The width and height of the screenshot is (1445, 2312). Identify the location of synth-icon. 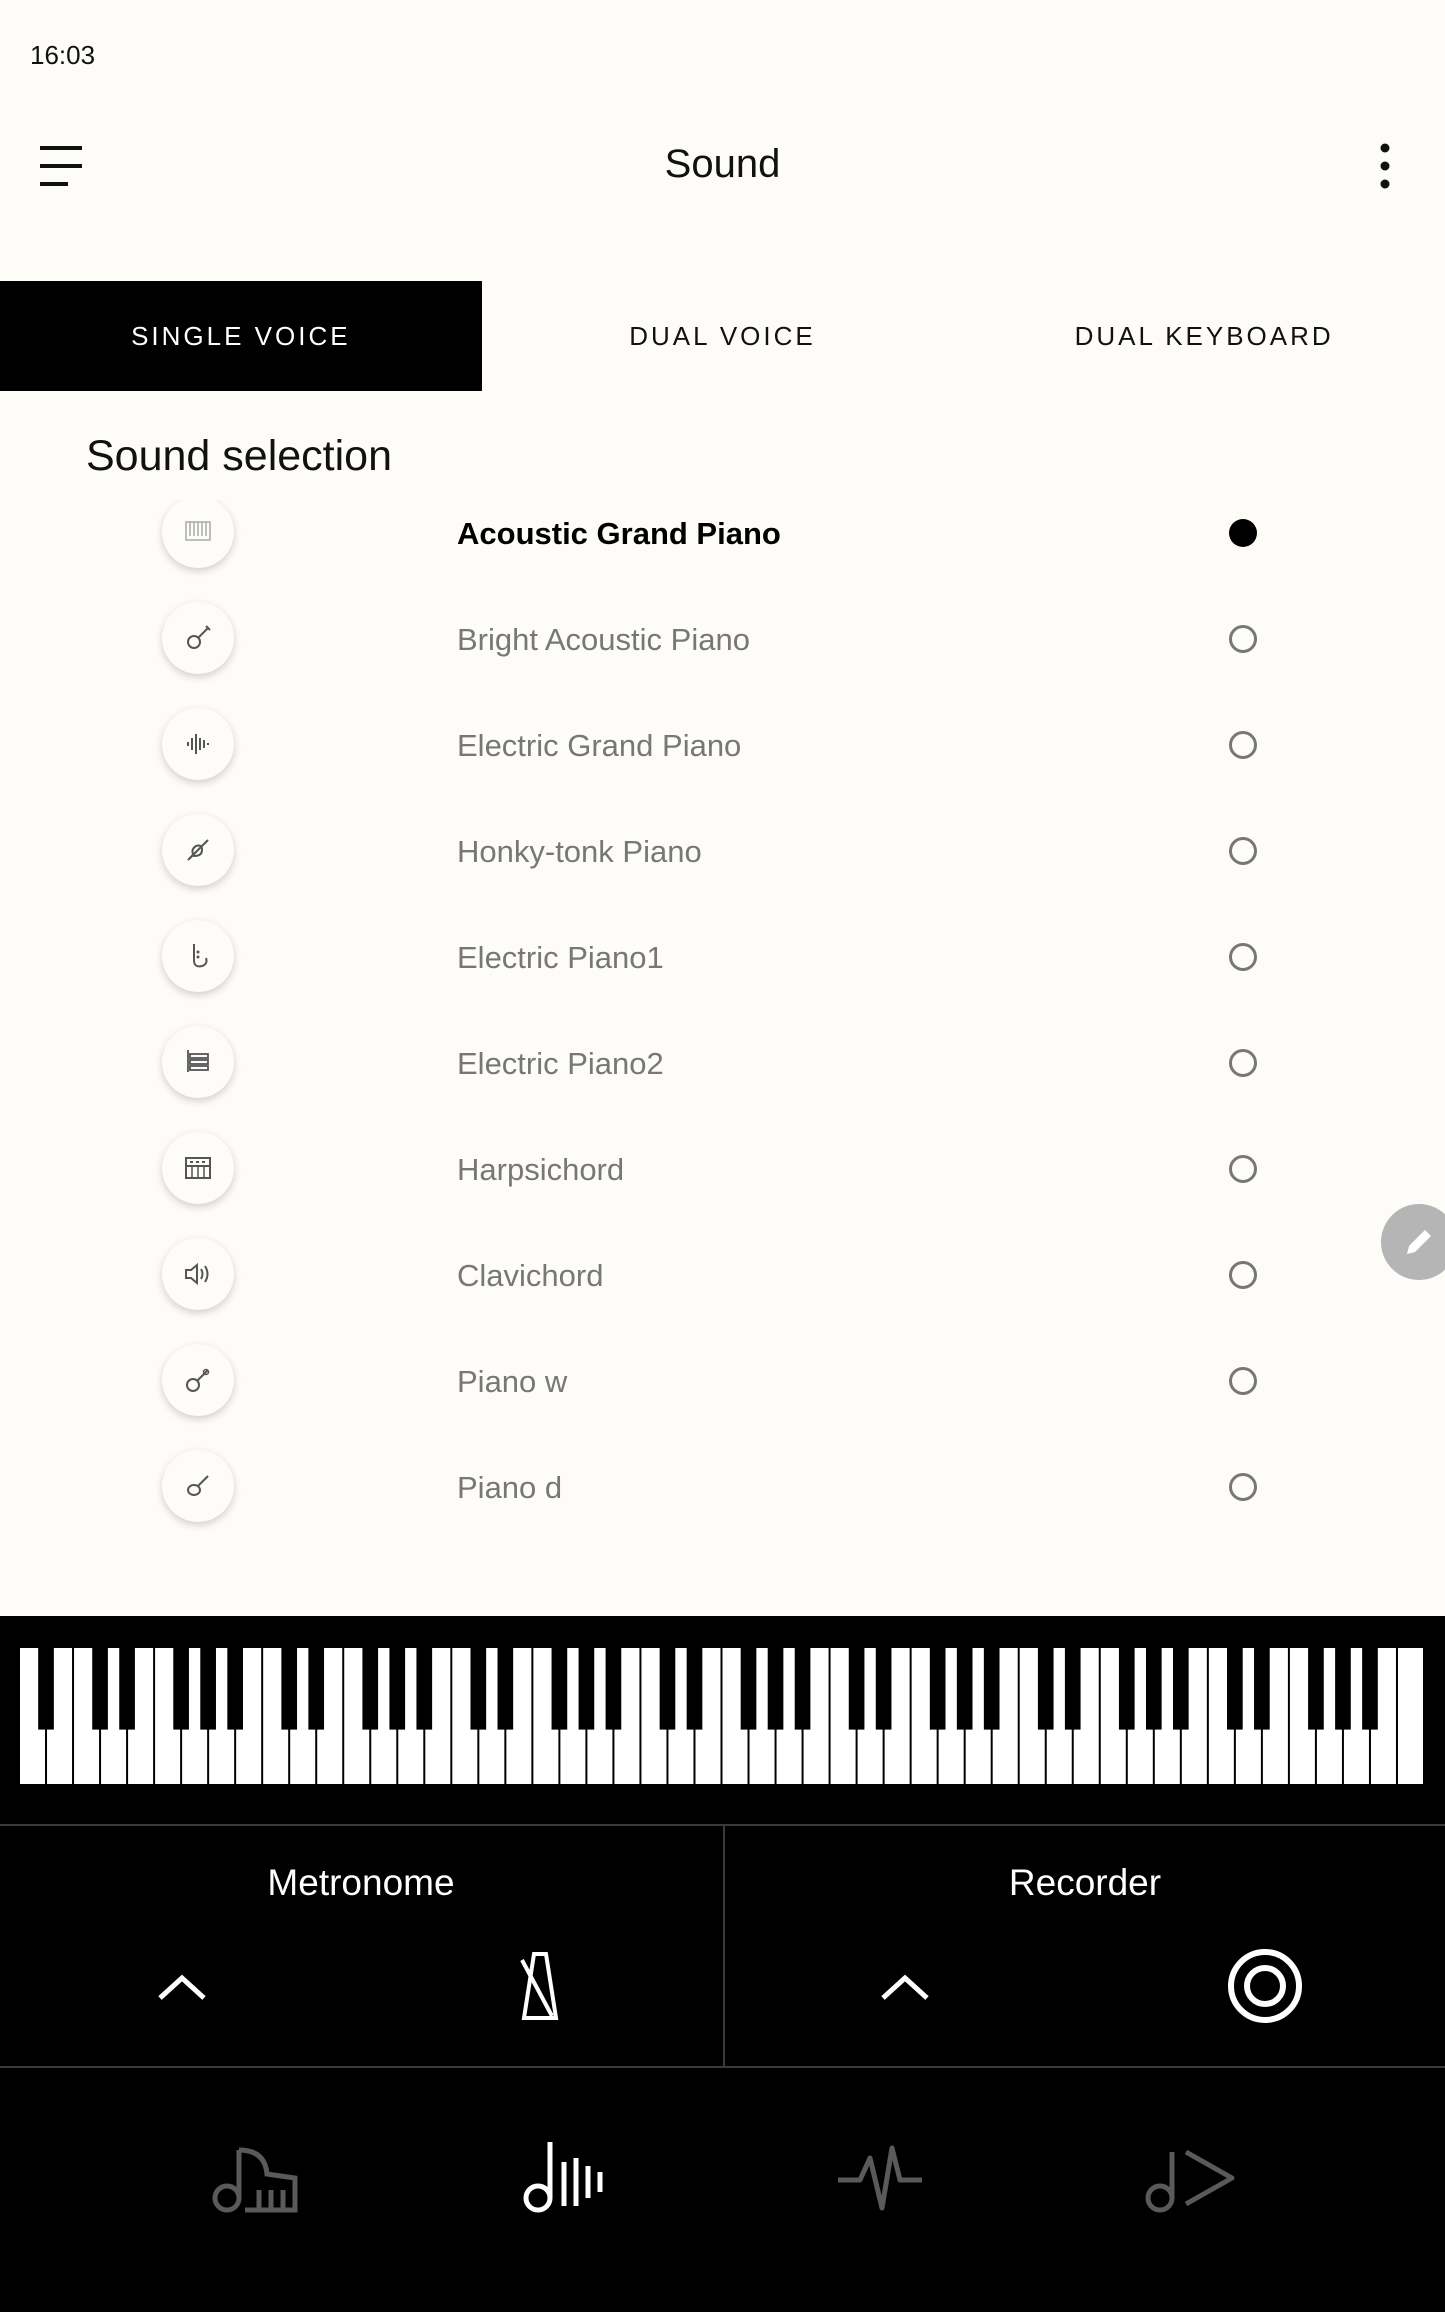
(198, 1168).